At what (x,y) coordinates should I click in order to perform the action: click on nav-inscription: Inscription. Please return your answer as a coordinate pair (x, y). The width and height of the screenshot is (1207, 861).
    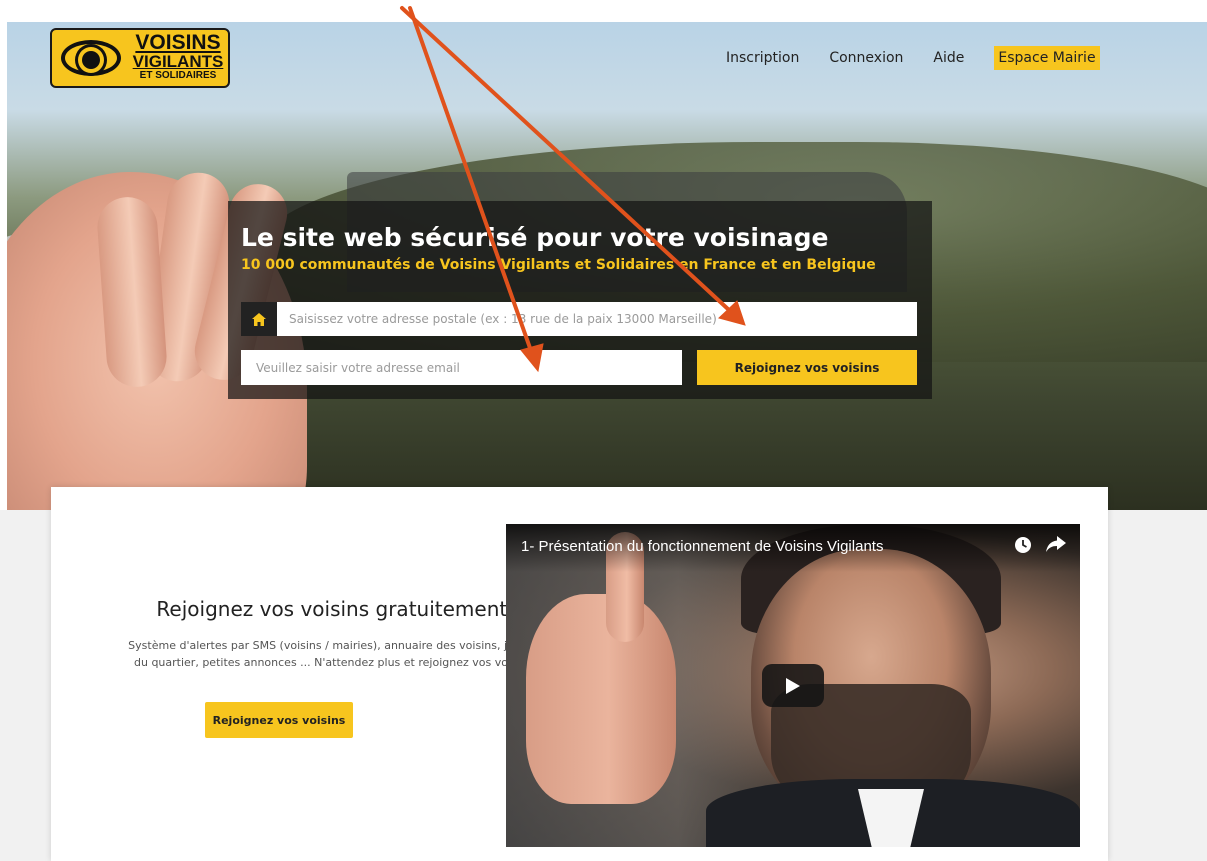
    Looking at the image, I should click on (762, 58).